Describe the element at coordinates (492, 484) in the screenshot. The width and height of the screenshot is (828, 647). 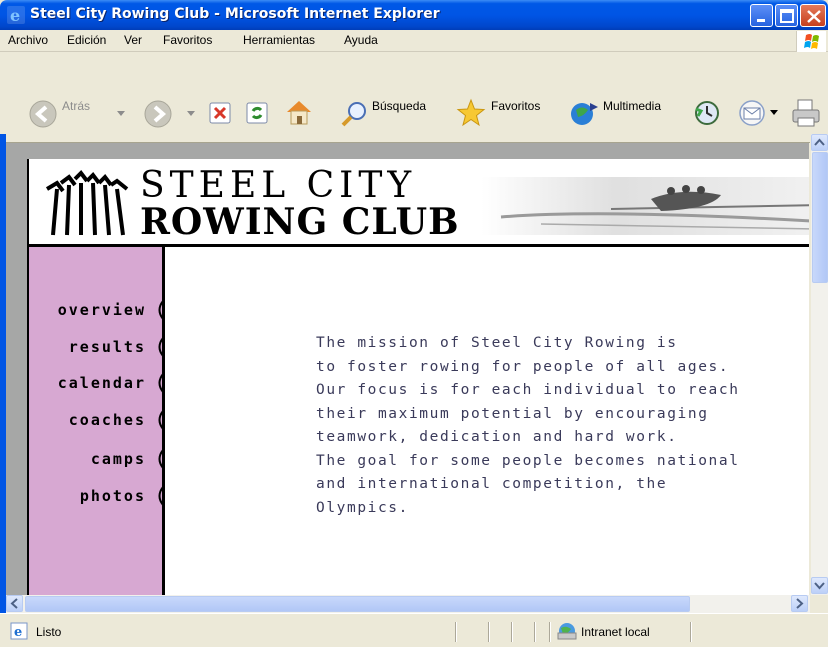
I see `mission-line: and international competition, the` at that location.